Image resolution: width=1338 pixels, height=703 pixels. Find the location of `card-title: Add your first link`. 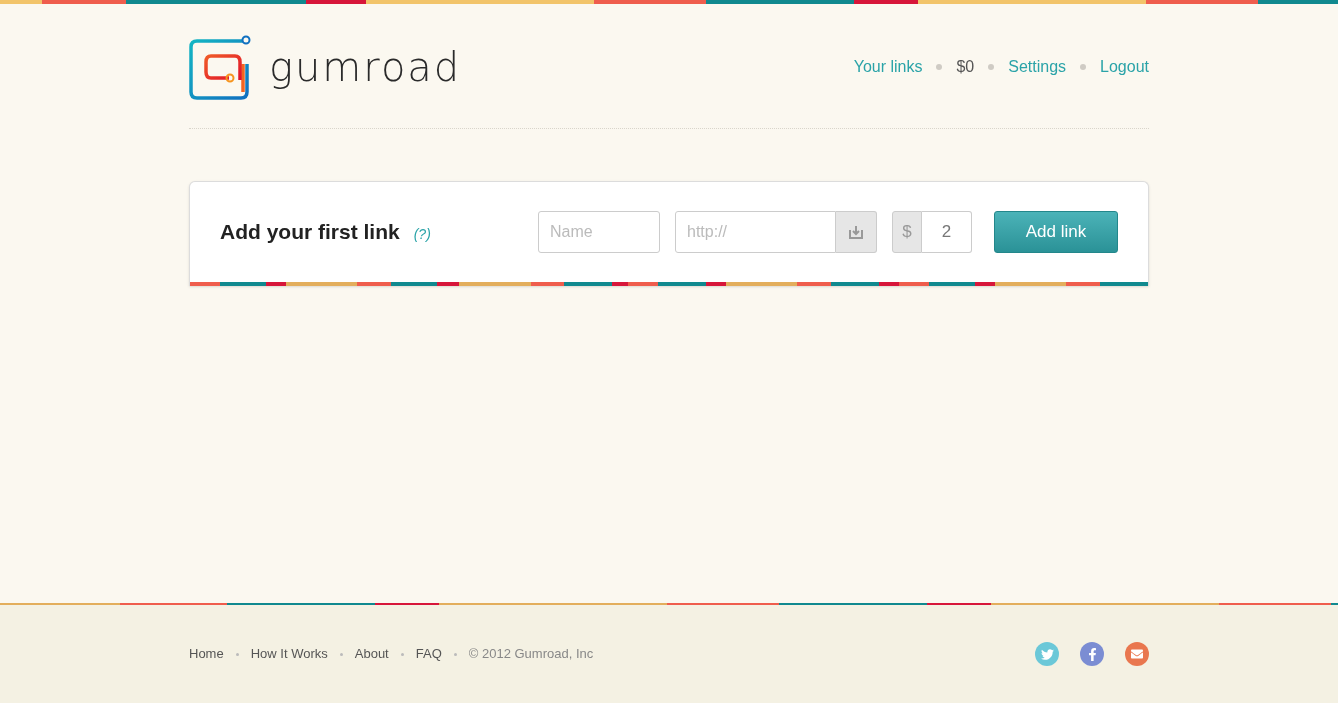

card-title: Add your first link is located at coordinates (310, 232).